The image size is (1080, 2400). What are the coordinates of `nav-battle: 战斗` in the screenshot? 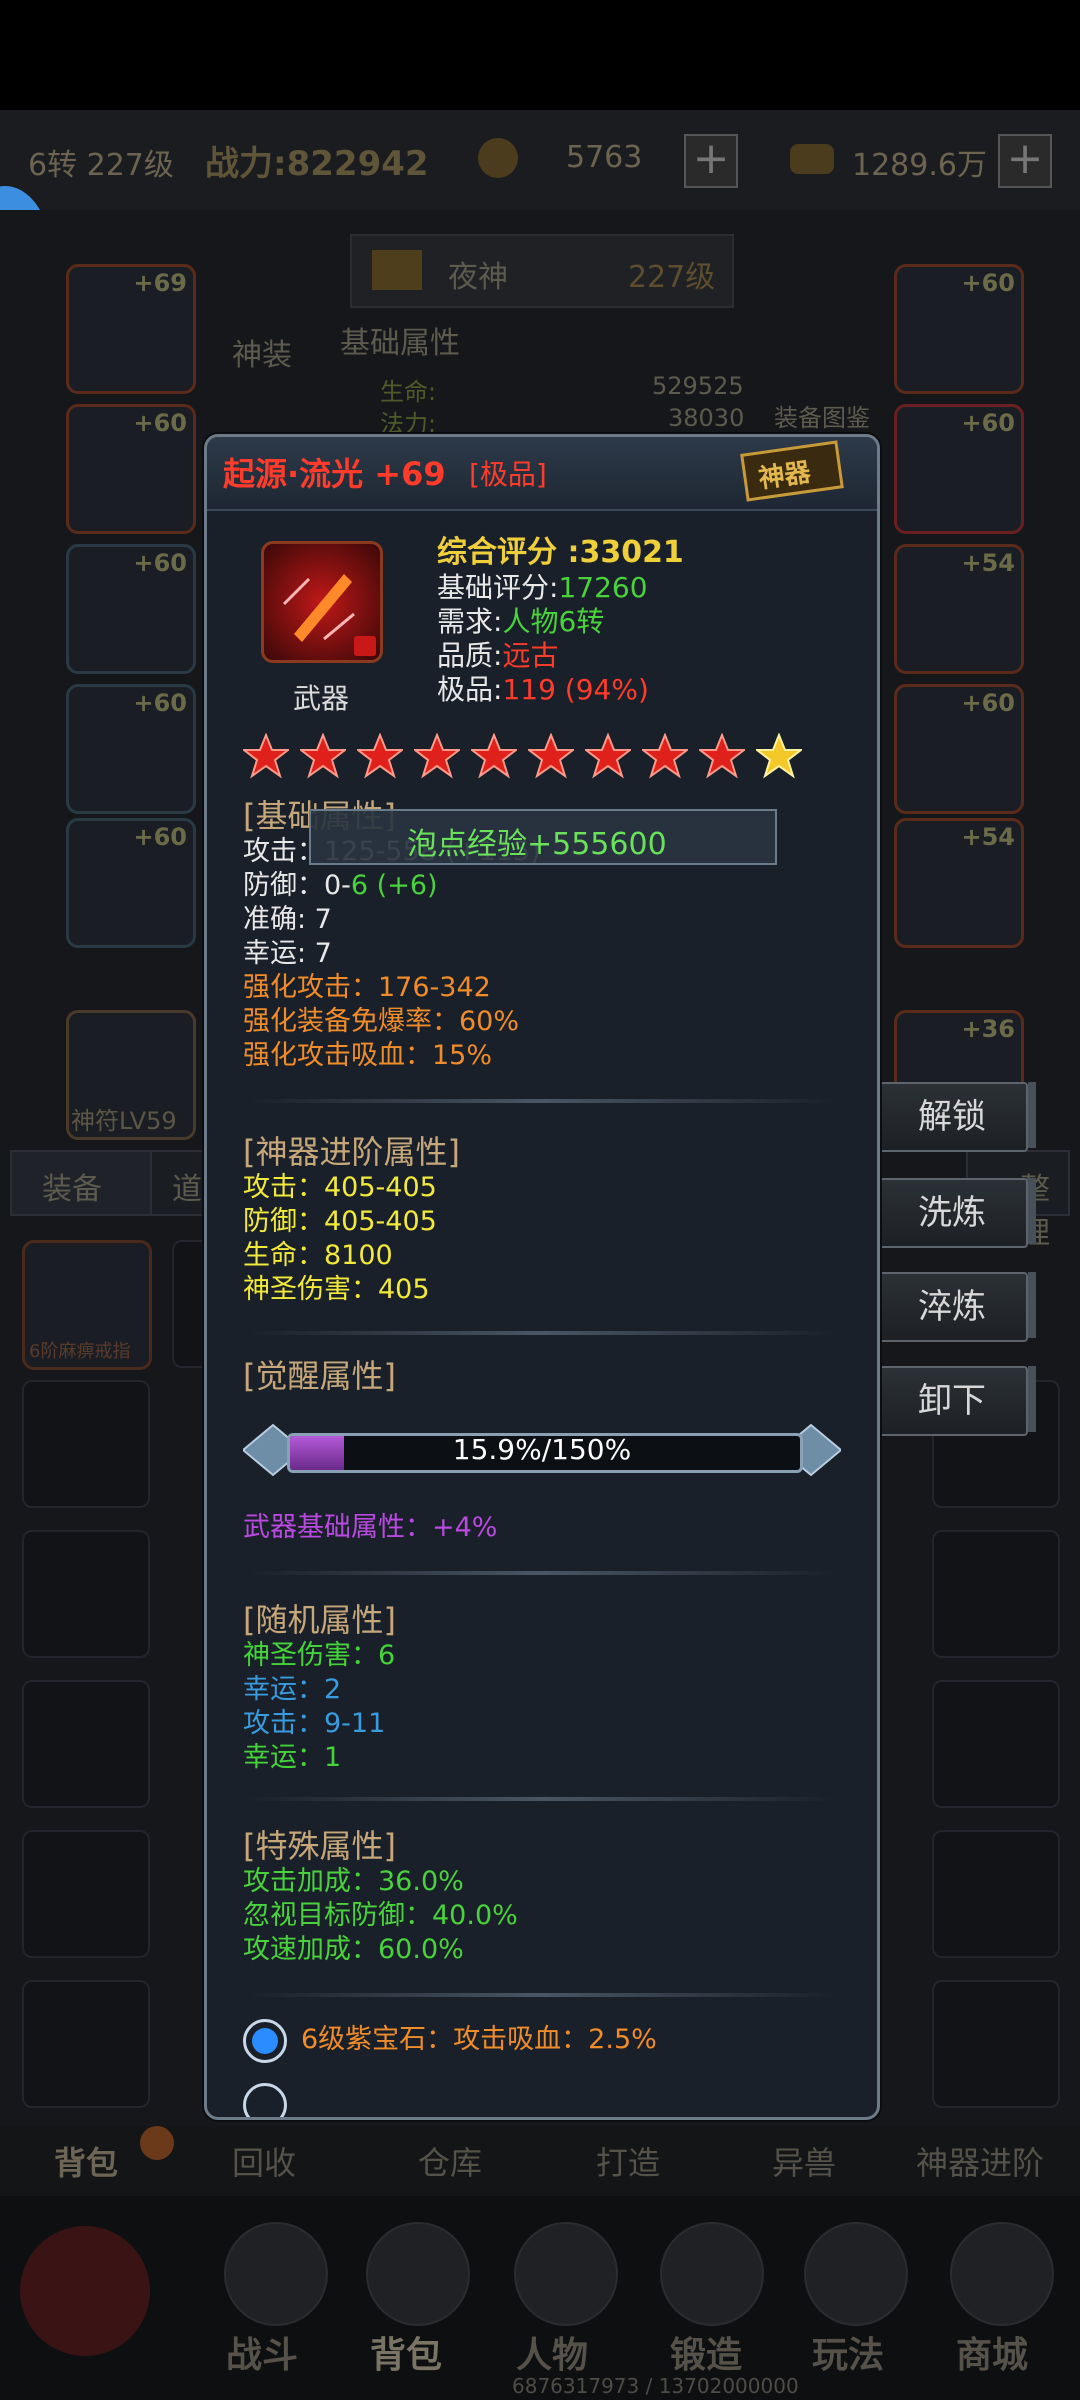 It's located at (262, 2352).